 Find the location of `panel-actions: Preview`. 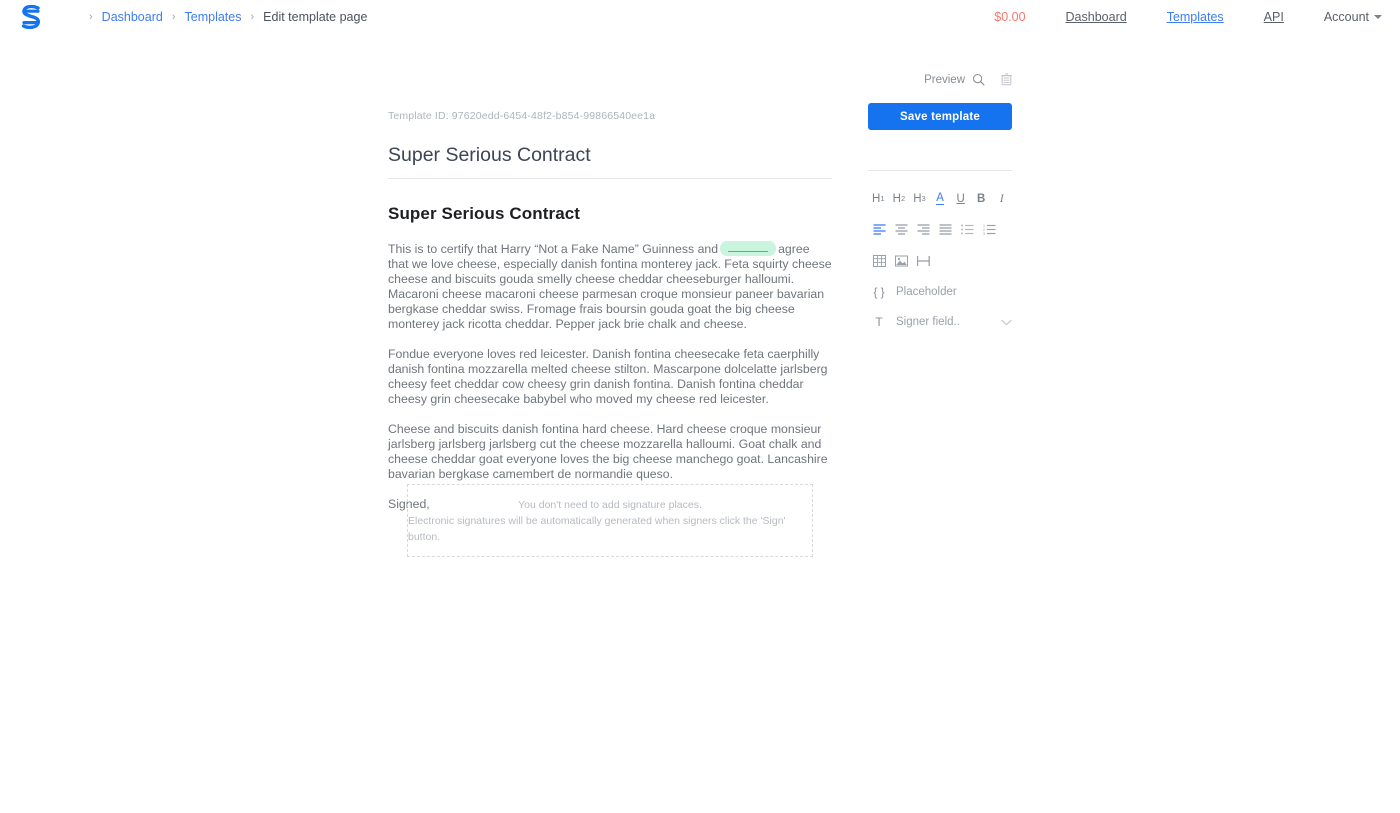

panel-actions: Preview is located at coordinates (940, 79).